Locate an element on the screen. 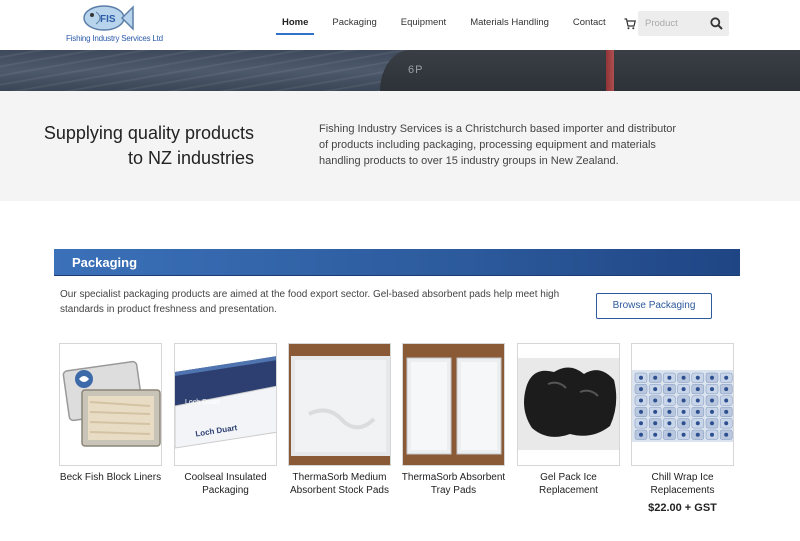 This screenshot has height=541, width=800. site-logo: FIS Fishing Industry Services Ltd is located at coordinates (114, 24).